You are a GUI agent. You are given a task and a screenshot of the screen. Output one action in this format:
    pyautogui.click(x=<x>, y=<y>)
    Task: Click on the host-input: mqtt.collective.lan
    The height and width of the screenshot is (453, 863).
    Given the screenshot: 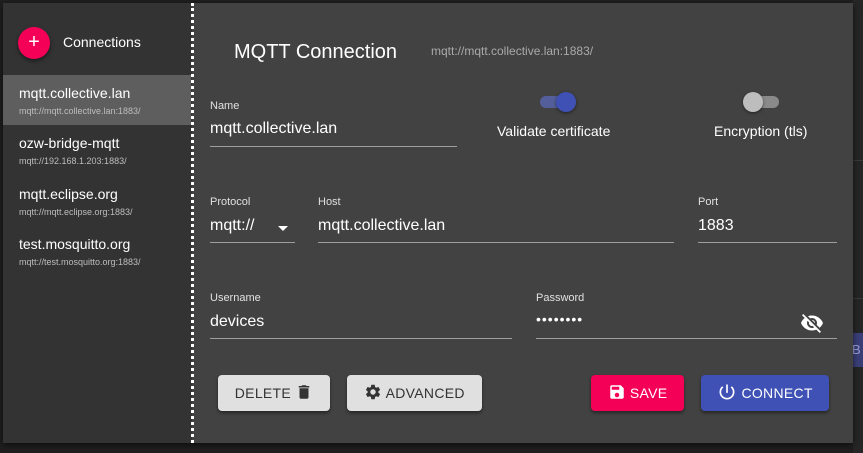 What is the action you would take?
    pyautogui.click(x=381, y=226)
    